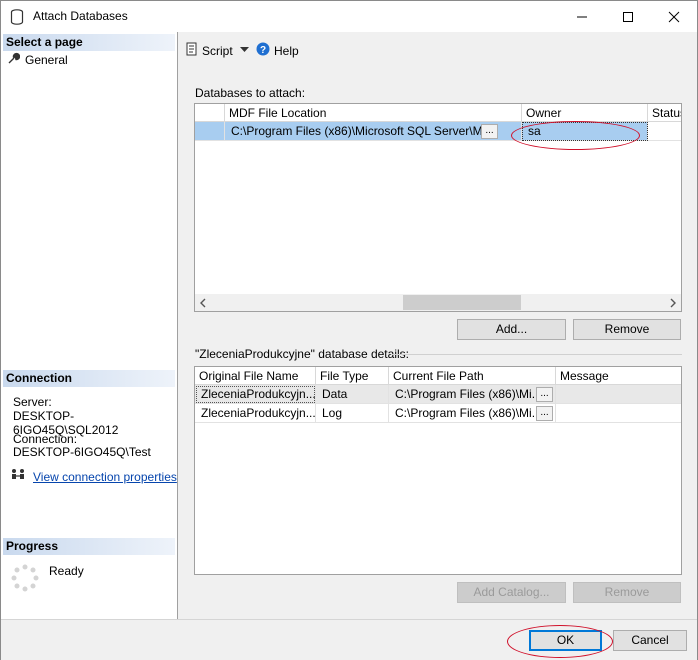 The image size is (698, 660). Describe the element at coordinates (650, 640) in the screenshot. I see `cancel-button: Cancel` at that location.